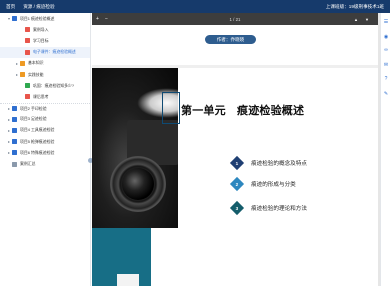  I want to click on outline-item-1: 1 痕迹检验的概念及特点, so click(268, 163).